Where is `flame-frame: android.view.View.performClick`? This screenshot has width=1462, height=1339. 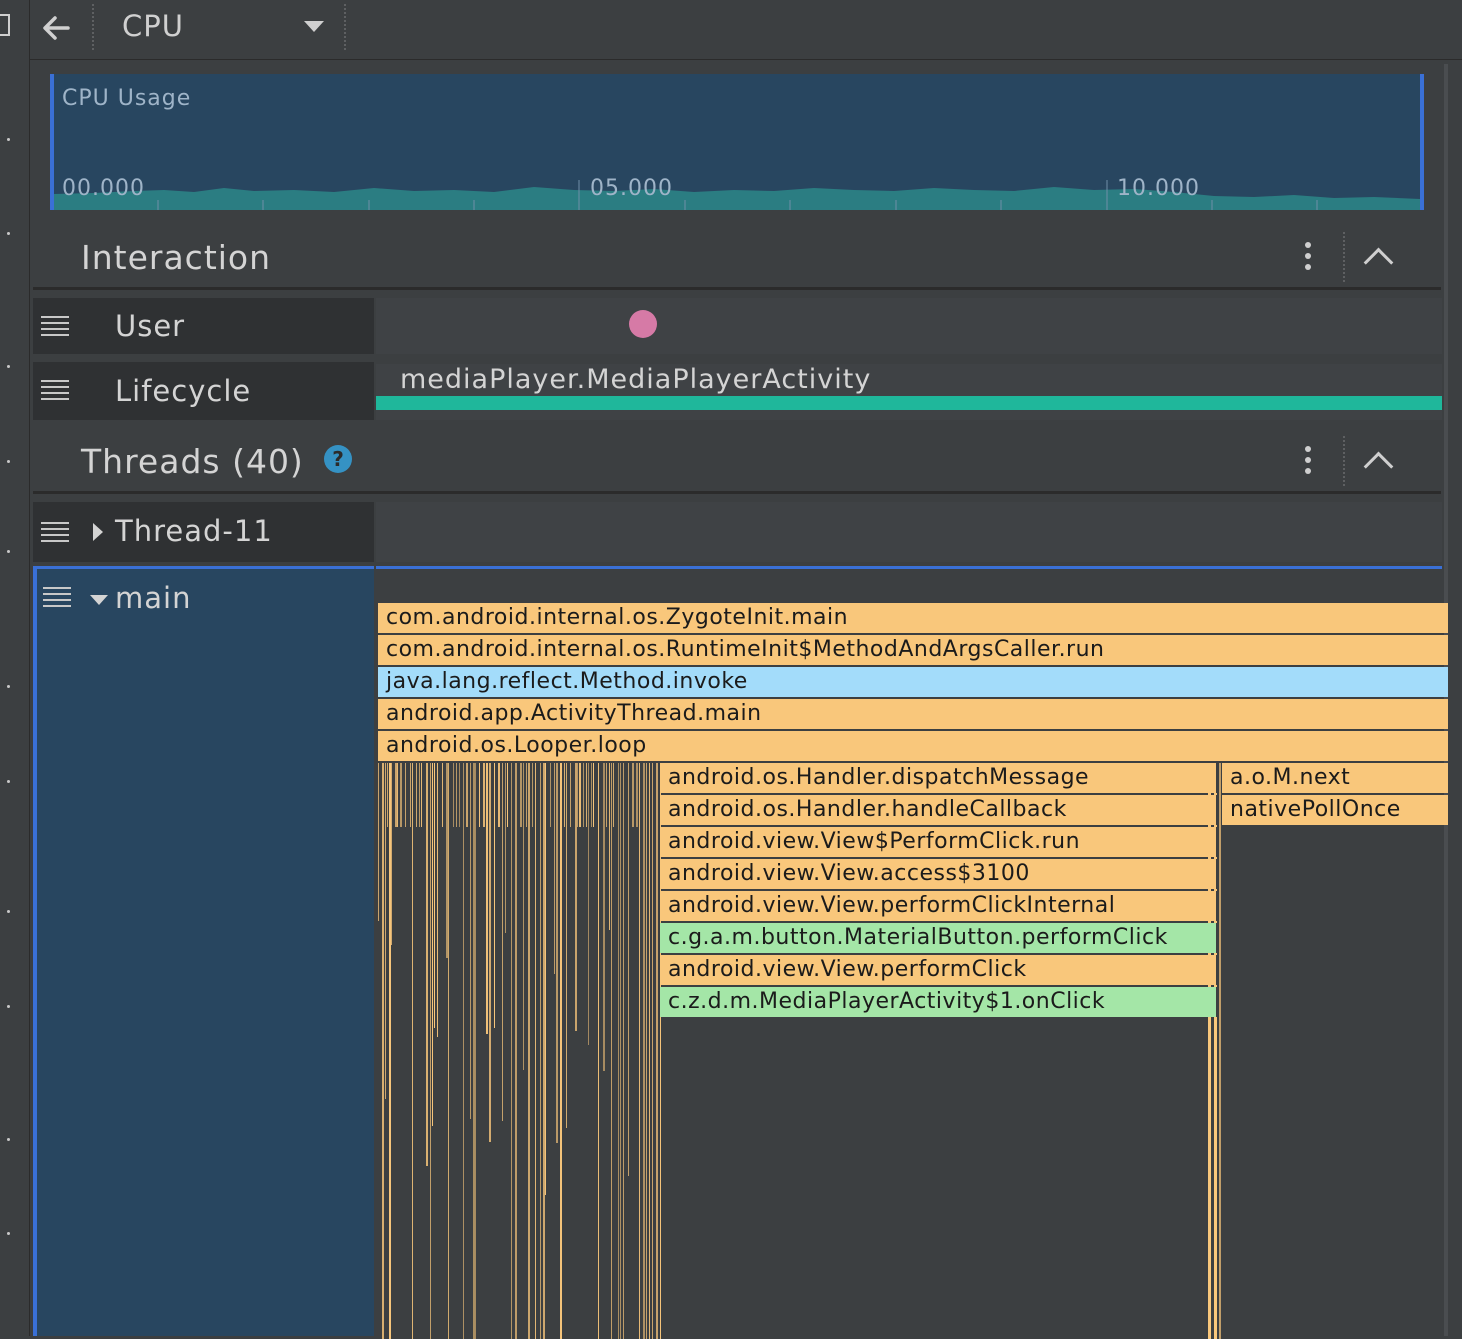 flame-frame: android.view.View.performClick is located at coordinates (938, 970).